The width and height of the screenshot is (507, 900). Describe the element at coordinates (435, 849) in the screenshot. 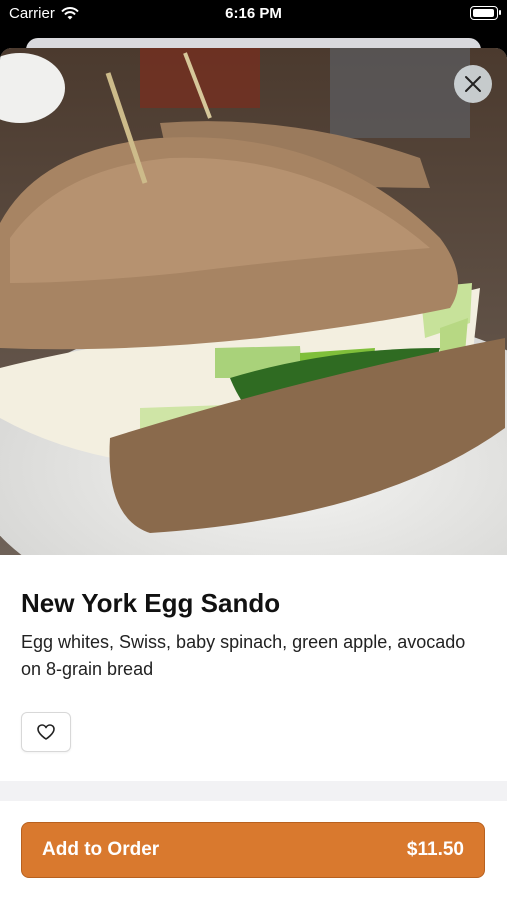

I see `item-price: $11.50` at that location.